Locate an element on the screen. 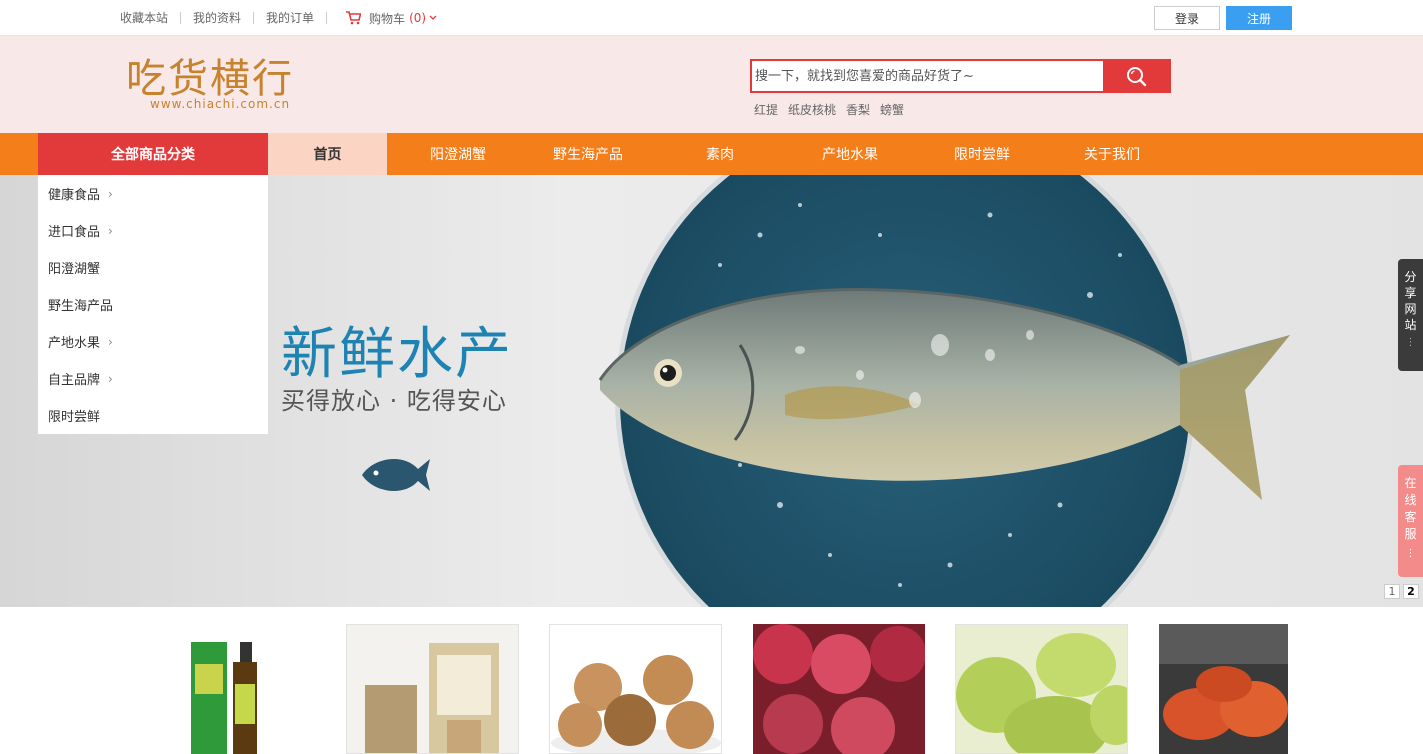  banner-pager: 1 2 is located at coordinates (1401, 591).